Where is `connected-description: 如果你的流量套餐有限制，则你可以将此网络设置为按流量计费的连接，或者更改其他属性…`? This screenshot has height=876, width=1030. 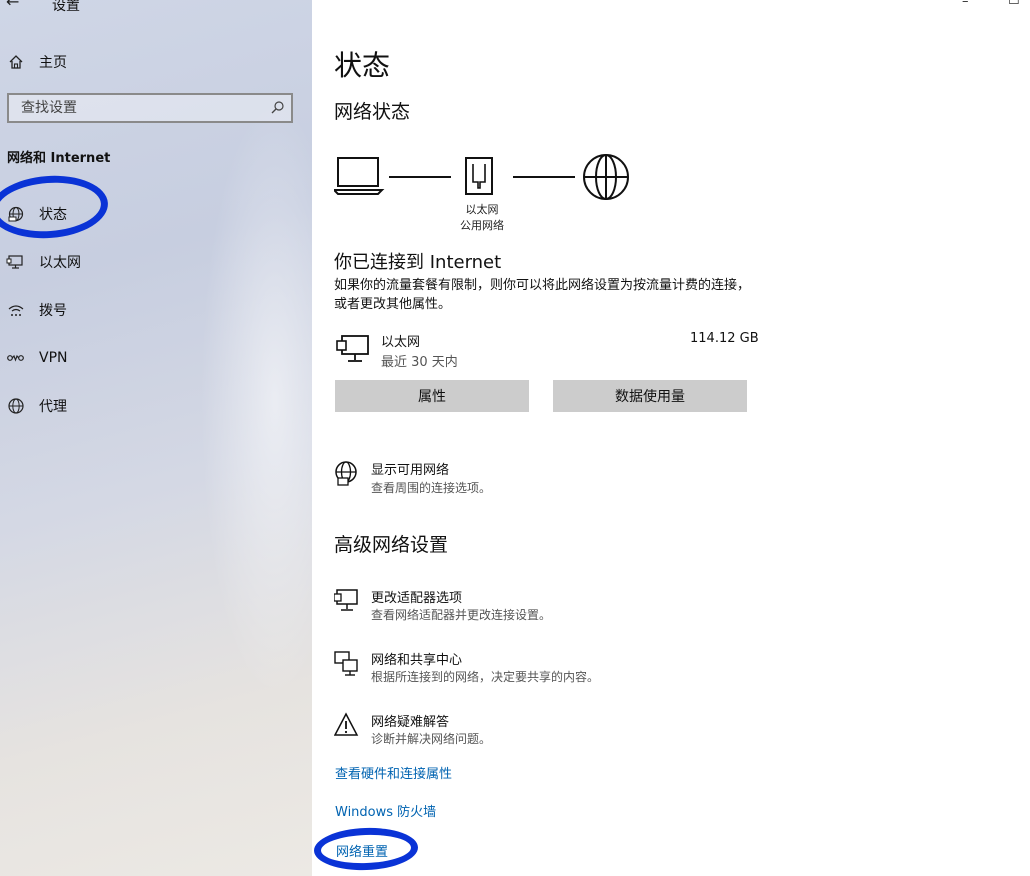
connected-description: 如果你的流量套餐有限制，则你可以将此网络设置为按流量计费的连接，或者更改其他属性… is located at coordinates (542, 295).